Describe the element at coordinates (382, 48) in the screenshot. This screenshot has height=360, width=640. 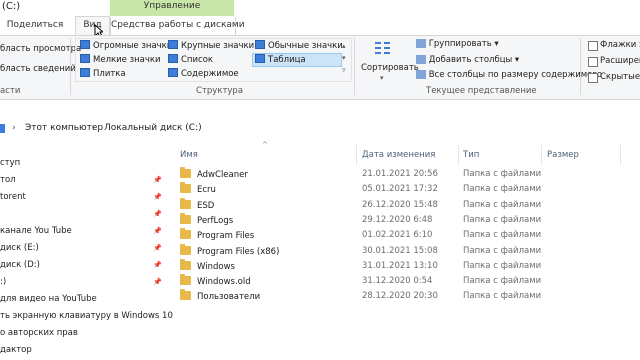
I see `sort-icon` at that location.